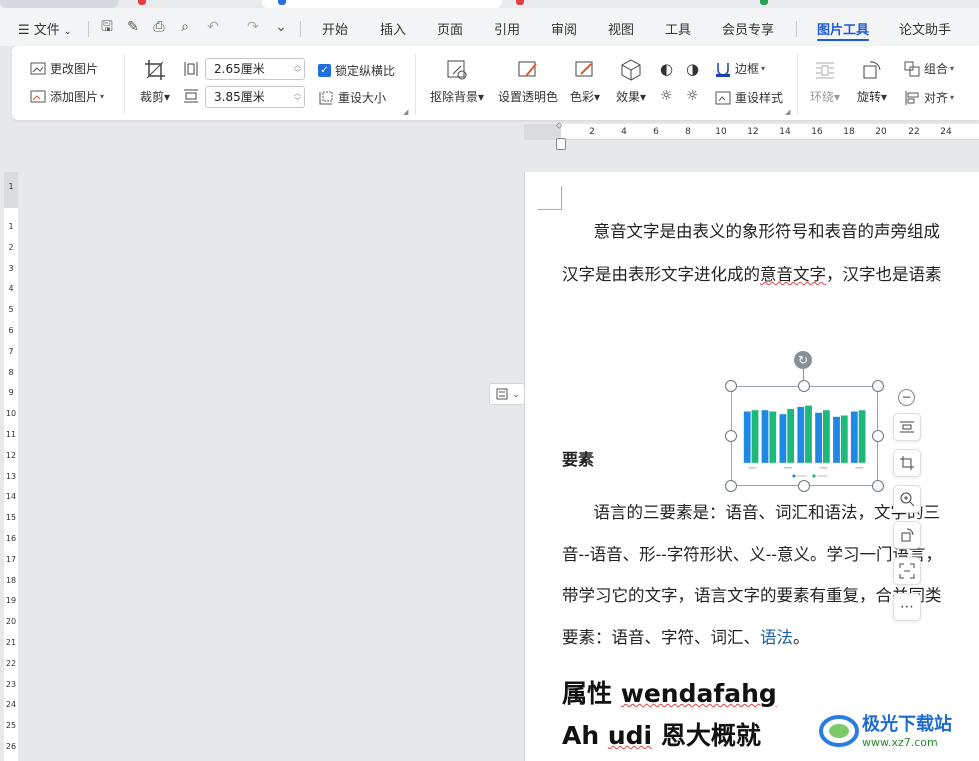  Describe the element at coordinates (686, 636) in the screenshot. I see `paragraph-line: 要素：语音、字符、词汇、语法。` at that location.